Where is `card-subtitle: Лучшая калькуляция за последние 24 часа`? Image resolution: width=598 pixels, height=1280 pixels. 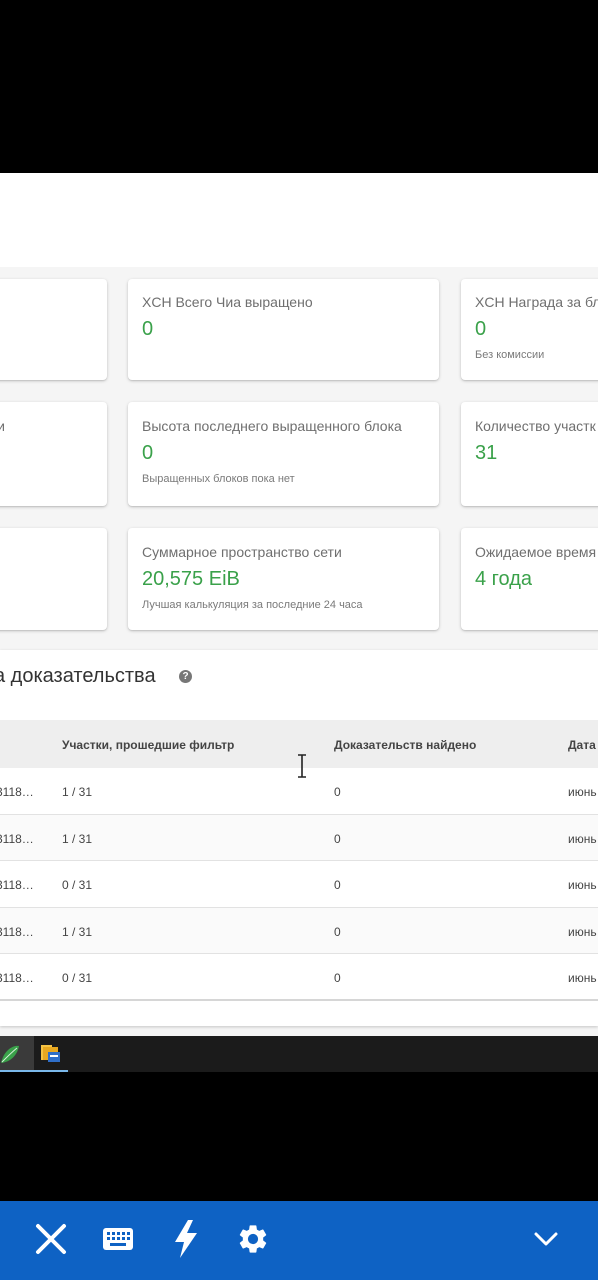
card-subtitle: Лучшая калькуляция за последние 24 часа is located at coordinates (252, 605).